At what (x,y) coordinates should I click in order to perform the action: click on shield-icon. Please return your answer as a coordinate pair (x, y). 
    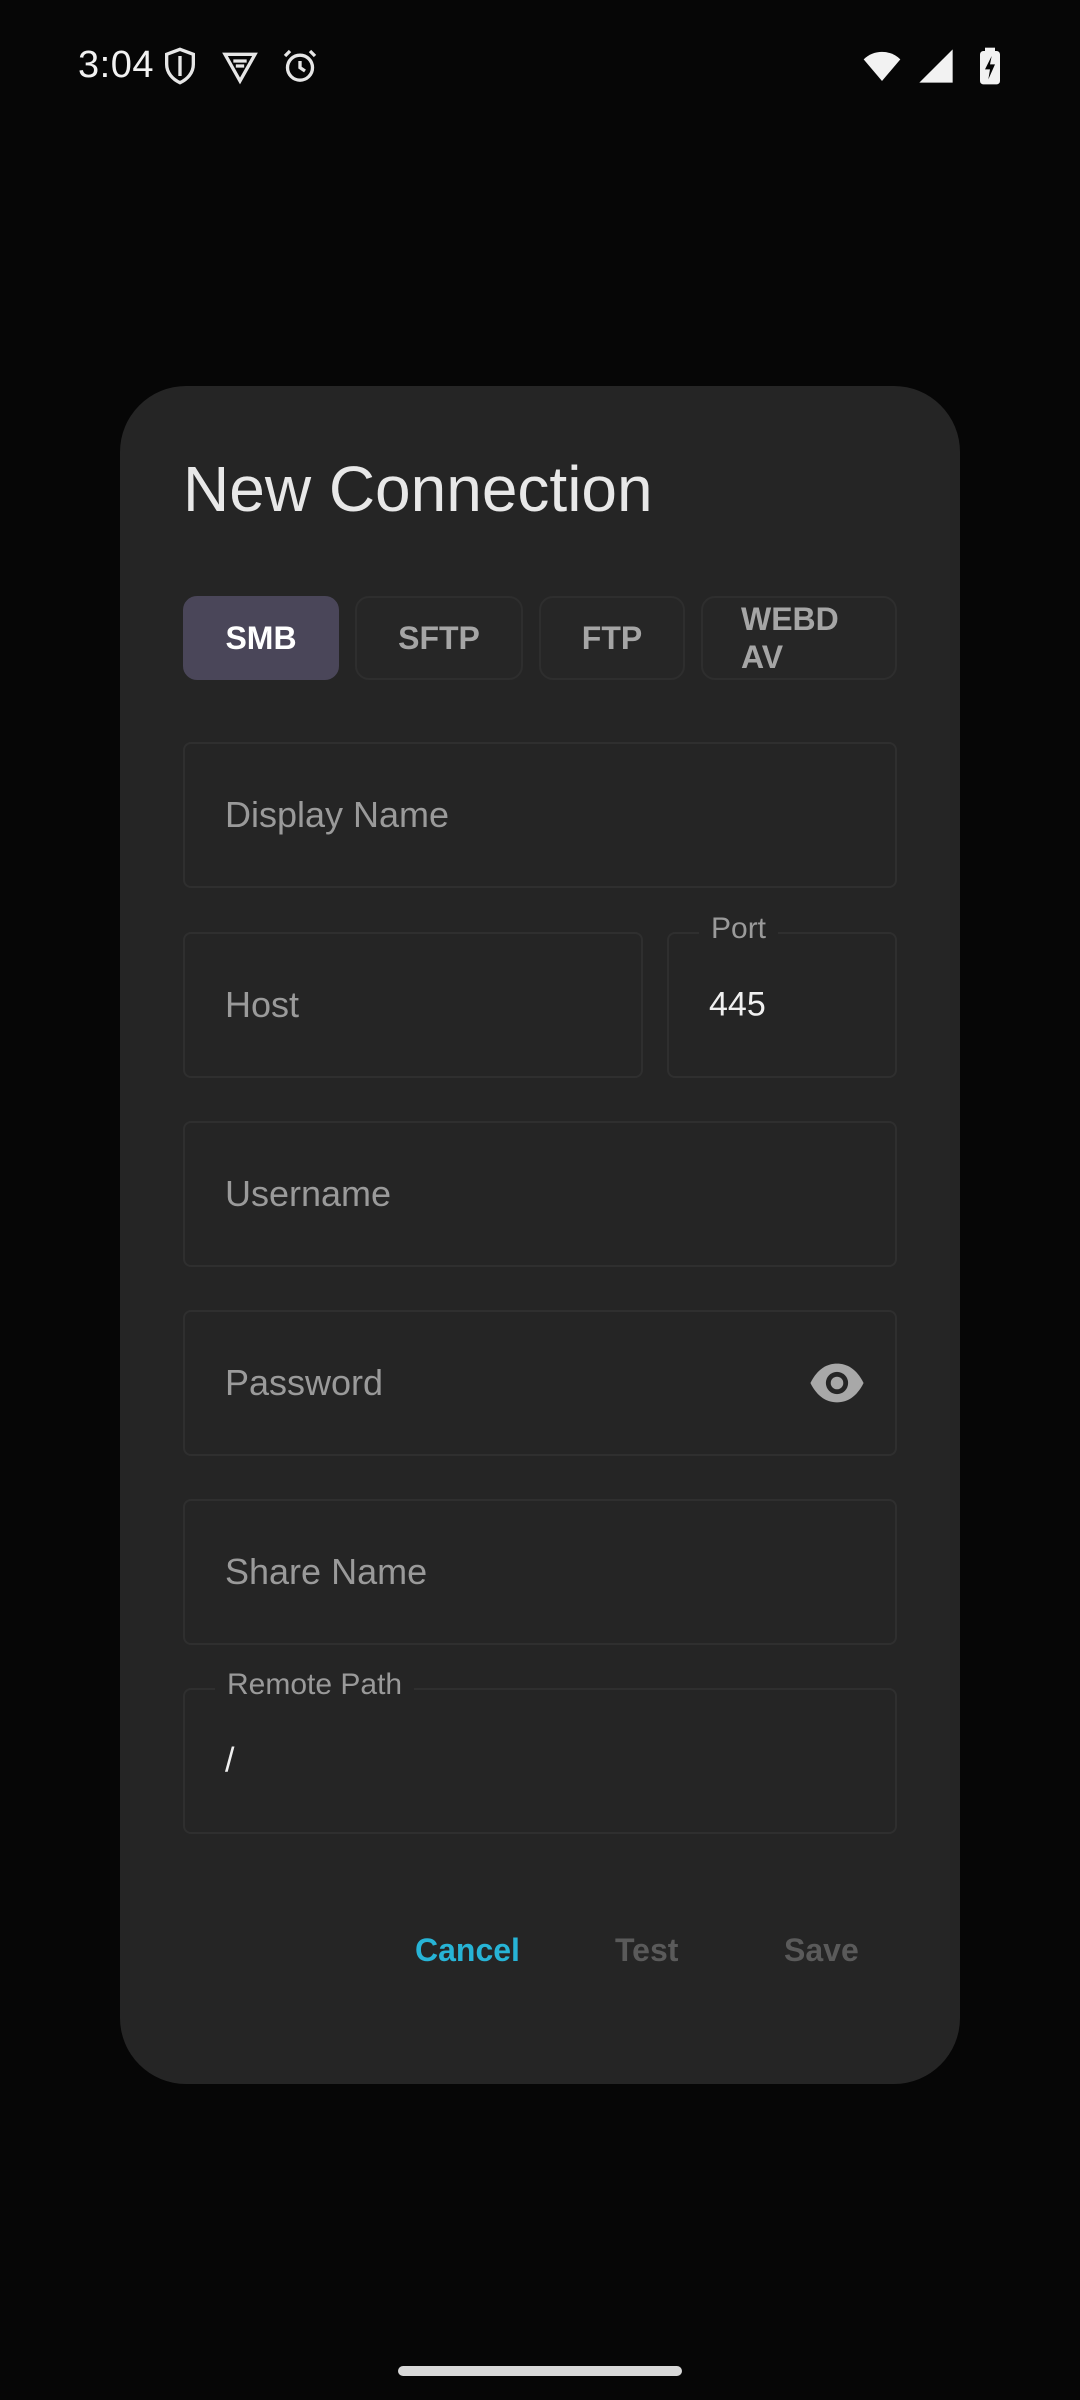
    Looking at the image, I should click on (180, 68).